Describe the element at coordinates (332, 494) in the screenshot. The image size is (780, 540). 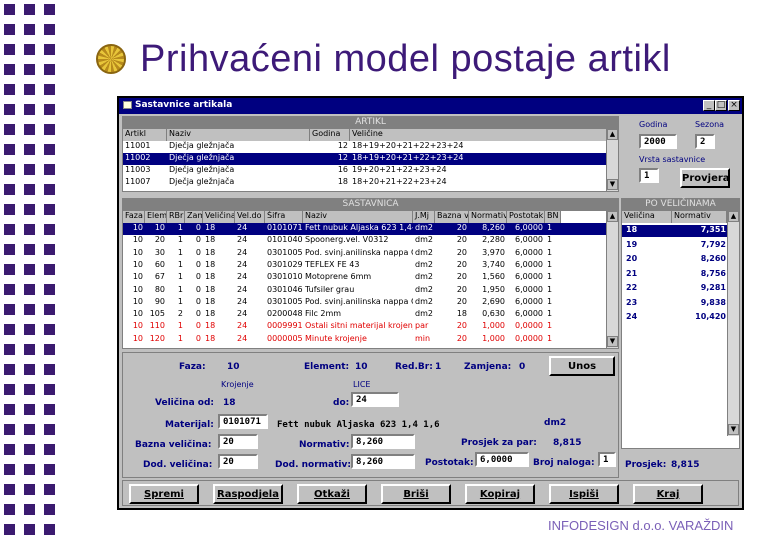
I see `otkazi-button: Otkaži` at that location.